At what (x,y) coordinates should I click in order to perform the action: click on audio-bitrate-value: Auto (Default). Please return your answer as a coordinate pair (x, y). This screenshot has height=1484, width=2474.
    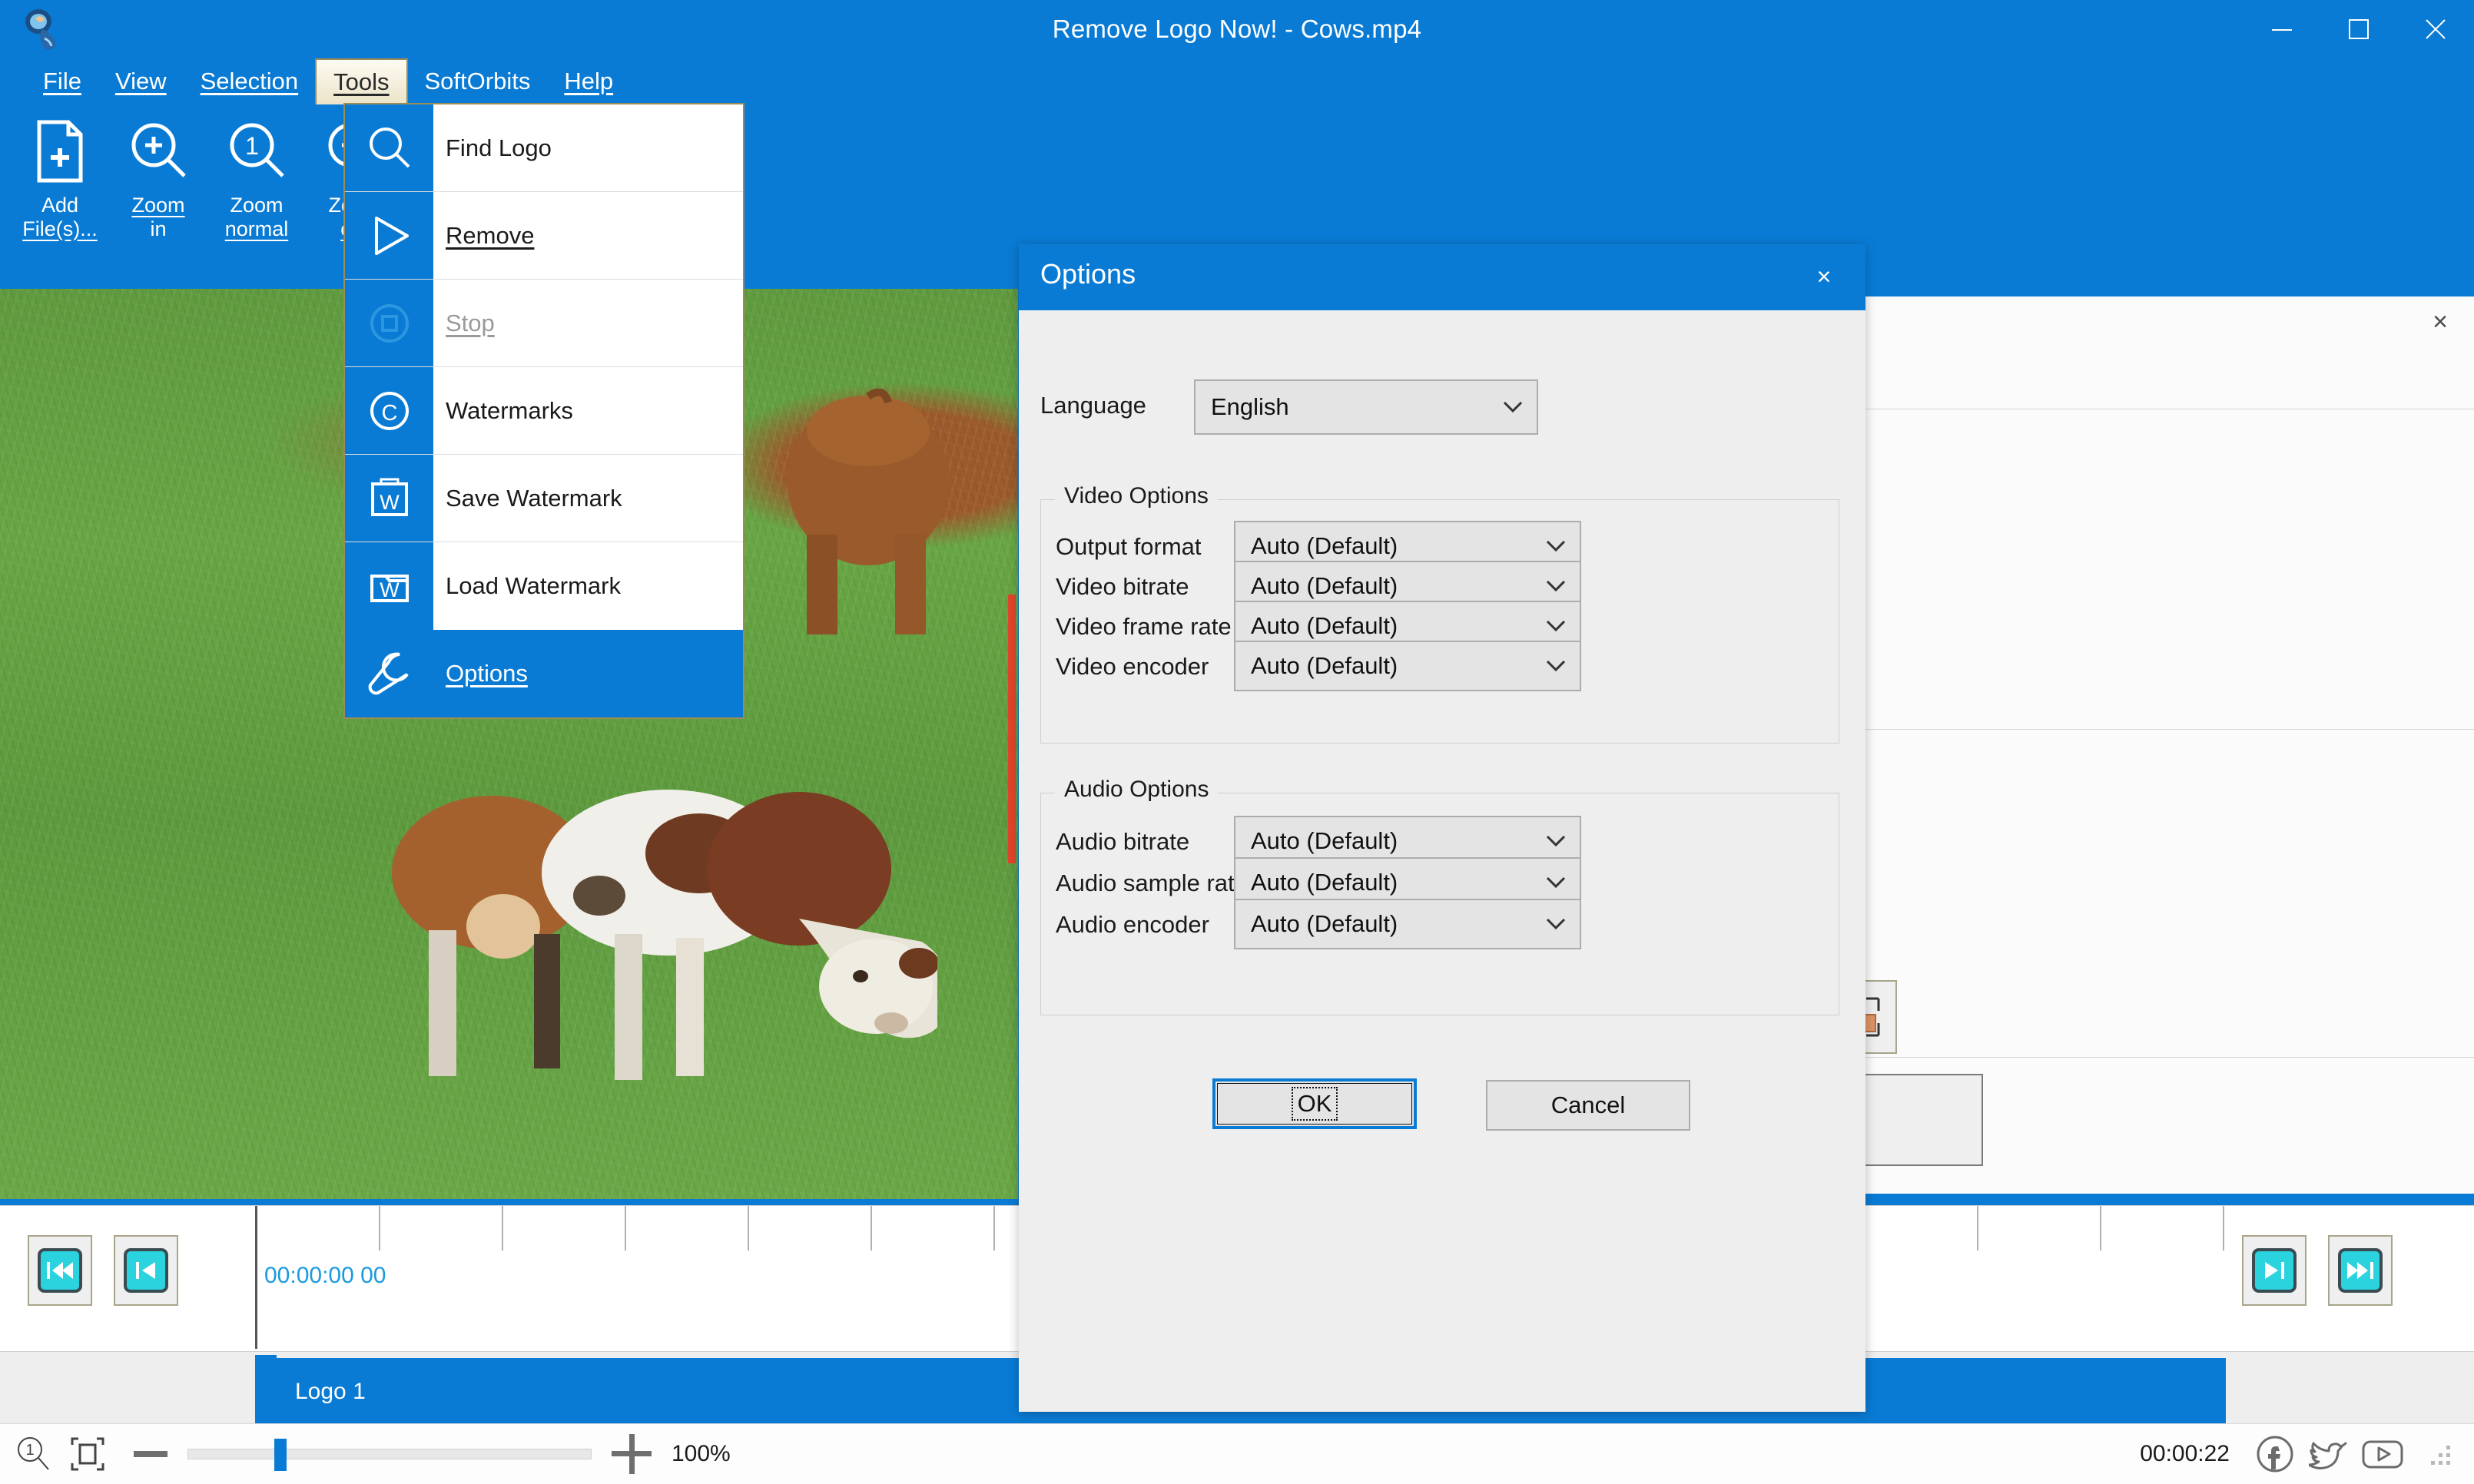
    Looking at the image, I should click on (1324, 840).